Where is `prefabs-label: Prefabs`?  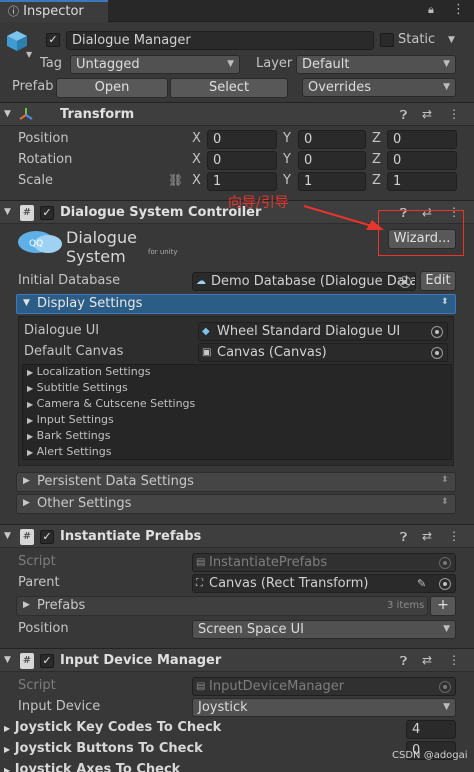
prefabs-label: Prefabs is located at coordinates (61, 605).